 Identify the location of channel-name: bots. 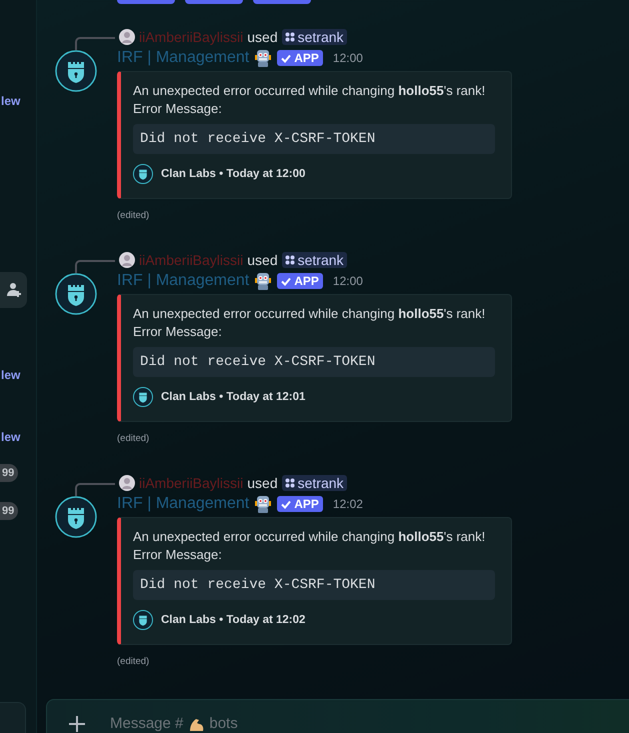
(223, 723).